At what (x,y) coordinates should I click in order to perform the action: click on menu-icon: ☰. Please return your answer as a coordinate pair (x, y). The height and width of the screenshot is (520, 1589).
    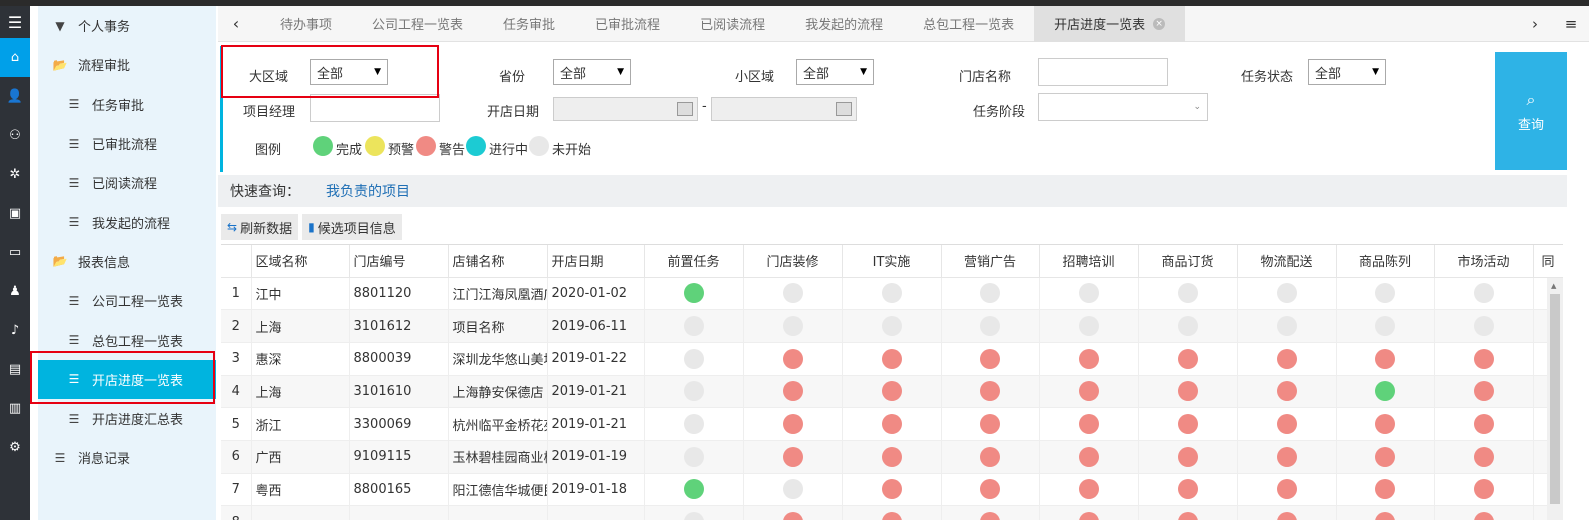
    Looking at the image, I should click on (15, 22).